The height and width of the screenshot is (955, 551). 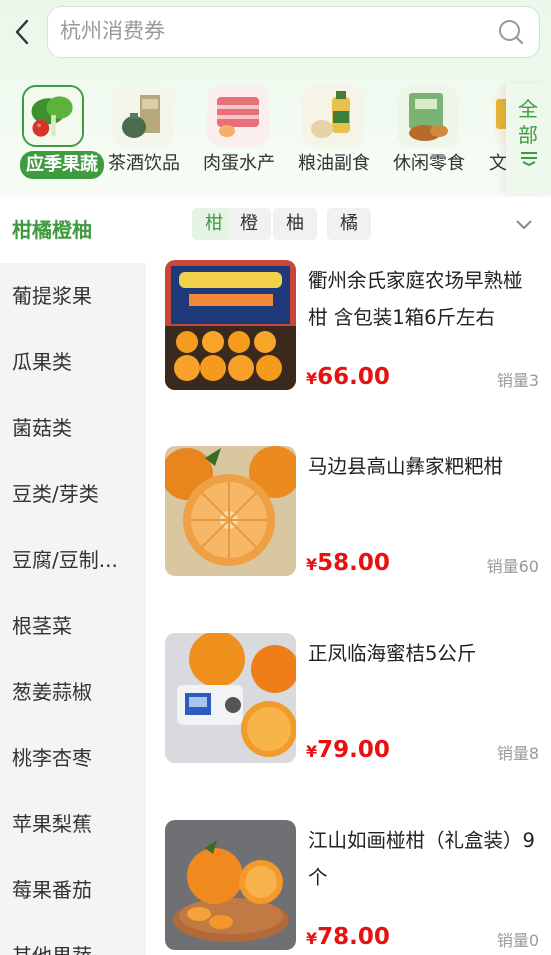 What do you see at coordinates (249, 224) in the screenshot?
I see `filter-chip-cheng: 橙` at bounding box center [249, 224].